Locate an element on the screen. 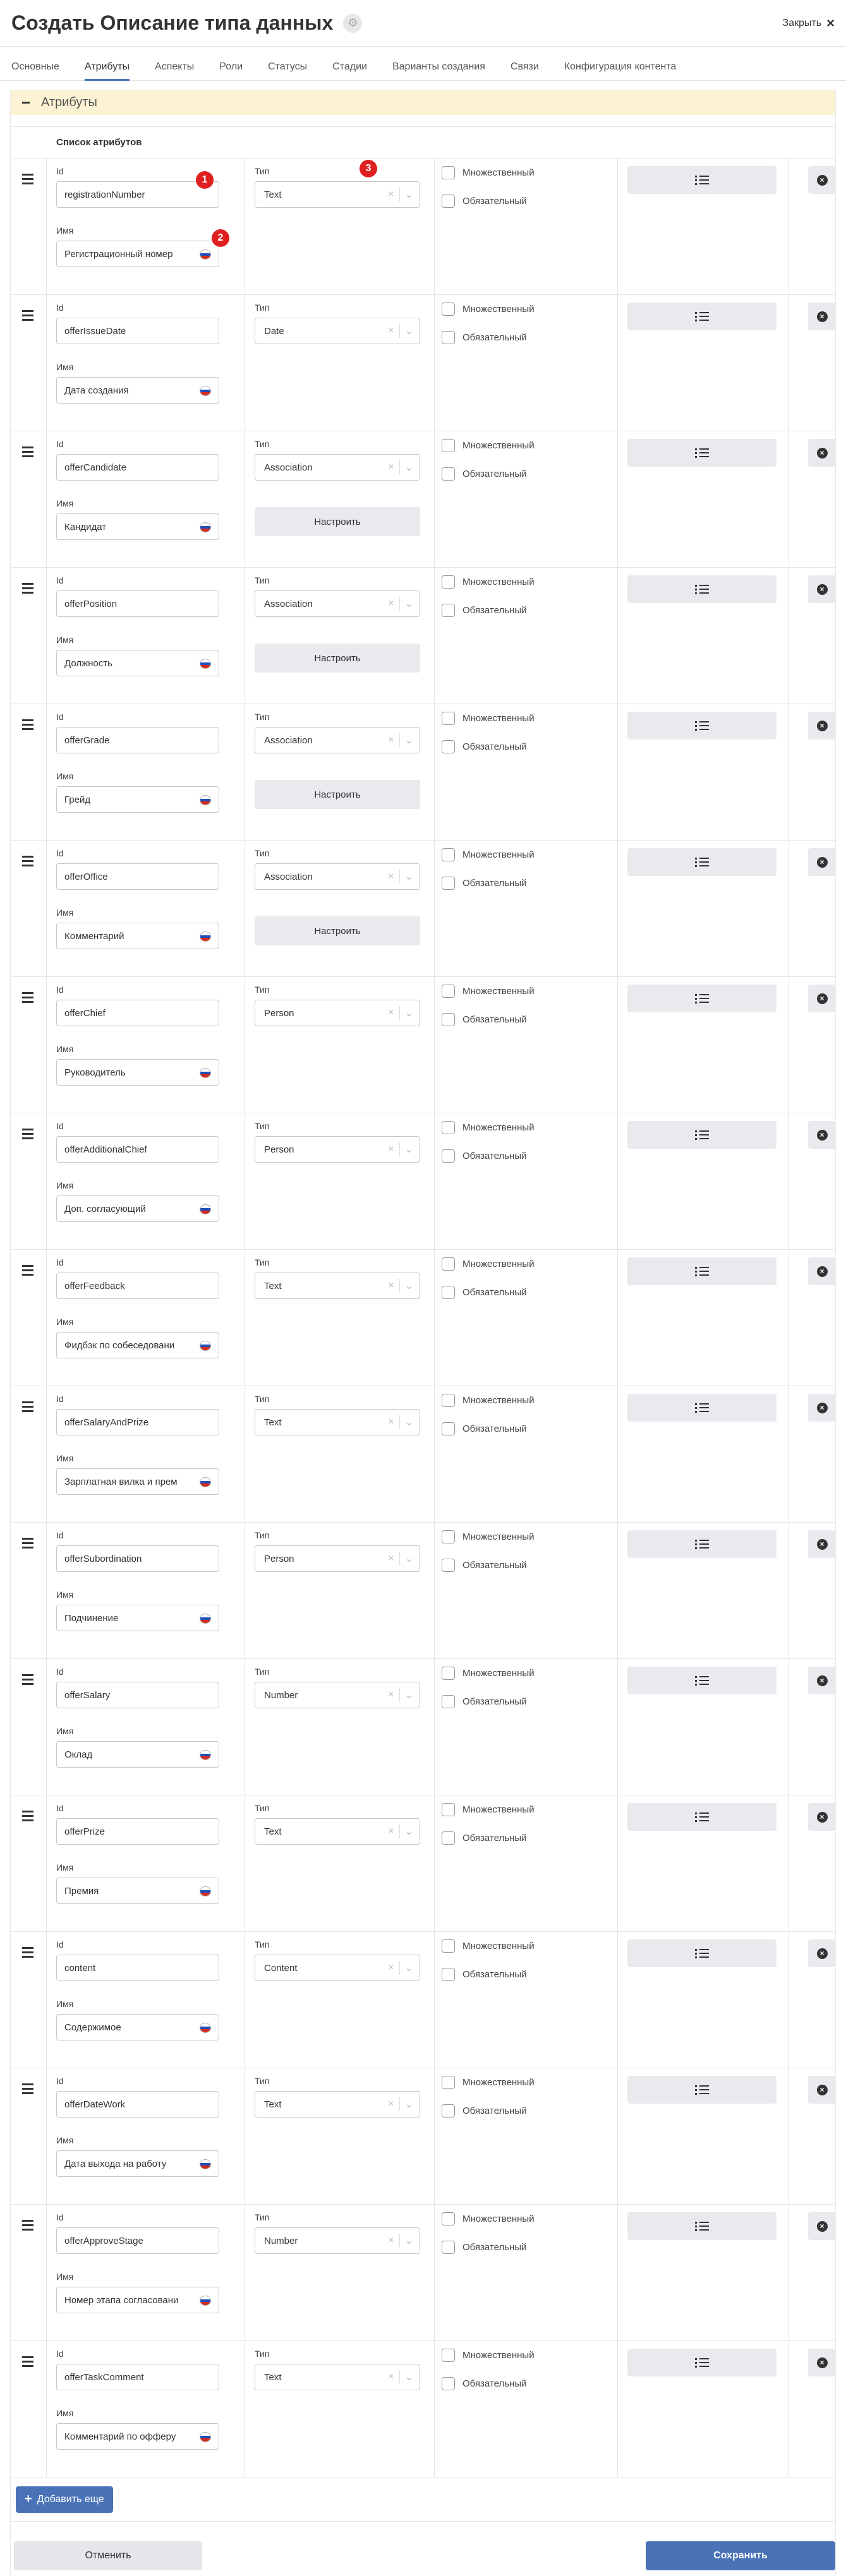 The width and height of the screenshot is (846, 2576). type-select: Content × ⌄ is located at coordinates (337, 1968).